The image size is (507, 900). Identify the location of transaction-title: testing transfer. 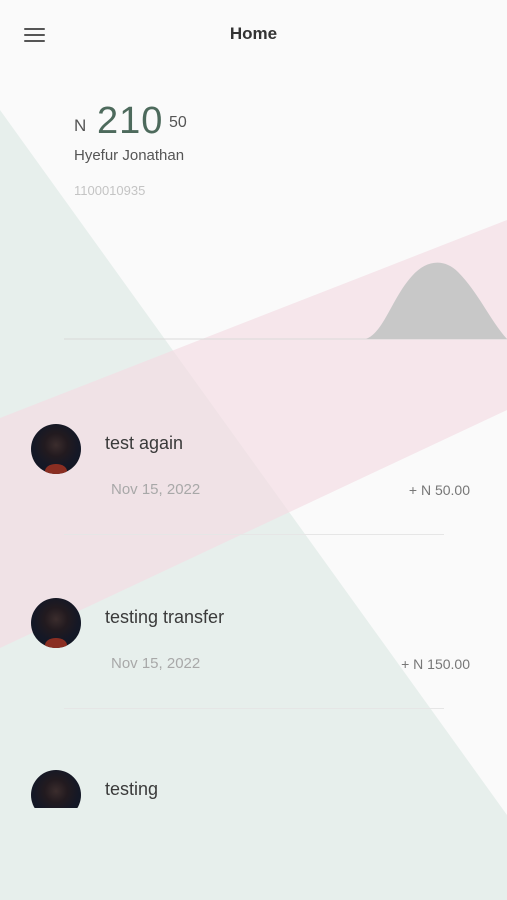
(165, 617).